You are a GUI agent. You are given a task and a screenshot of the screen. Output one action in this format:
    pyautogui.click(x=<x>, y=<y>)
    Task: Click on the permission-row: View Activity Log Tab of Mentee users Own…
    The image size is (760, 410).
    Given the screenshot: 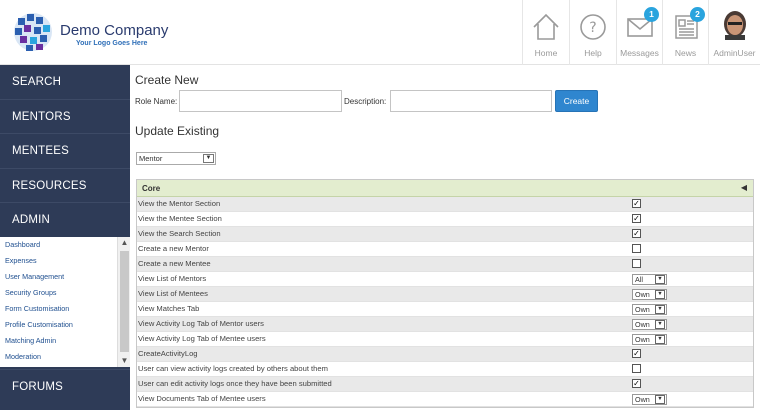 What is the action you would take?
    pyautogui.click(x=445, y=339)
    